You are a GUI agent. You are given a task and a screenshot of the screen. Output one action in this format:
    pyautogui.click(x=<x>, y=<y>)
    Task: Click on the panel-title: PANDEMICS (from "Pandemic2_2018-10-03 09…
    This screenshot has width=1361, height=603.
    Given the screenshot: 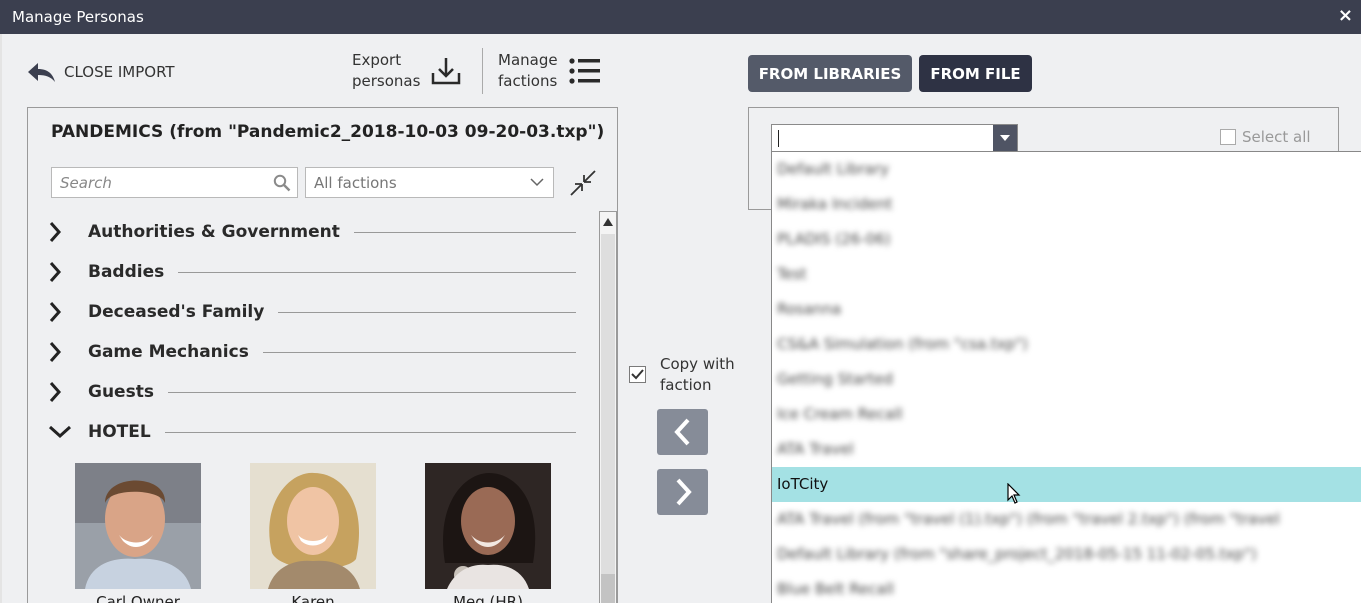 What is the action you would take?
    pyautogui.click(x=328, y=132)
    